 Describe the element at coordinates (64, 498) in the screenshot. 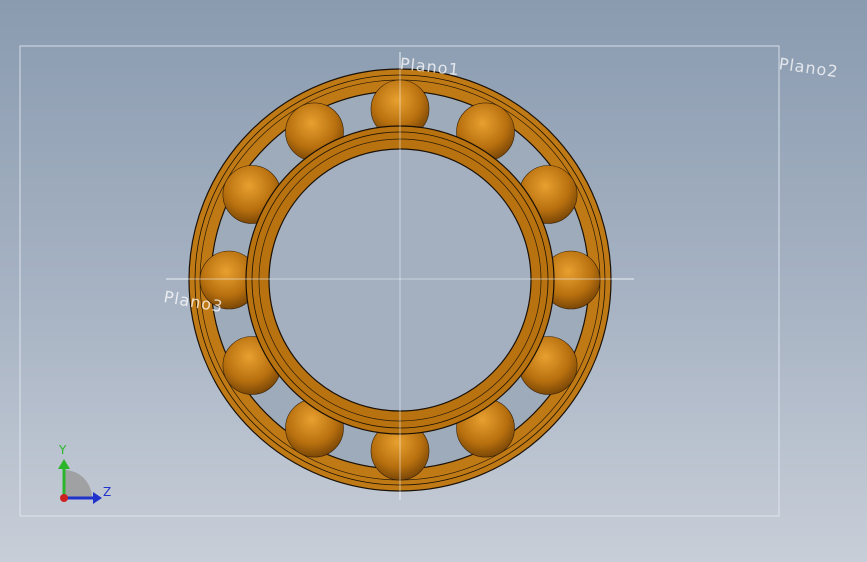

I see `triad-origin` at that location.